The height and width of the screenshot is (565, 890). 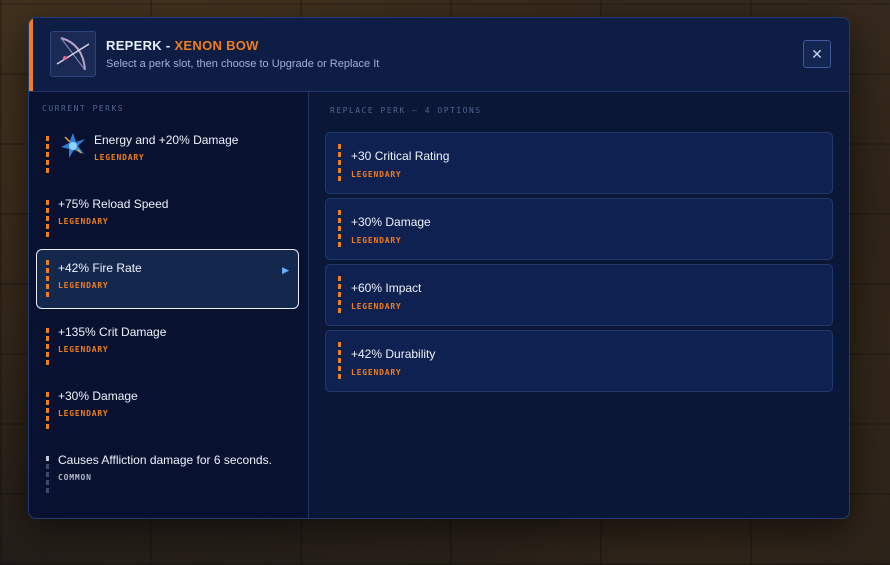 What do you see at coordinates (400, 156) in the screenshot?
I see `option-name: +30 Critical Rating` at bounding box center [400, 156].